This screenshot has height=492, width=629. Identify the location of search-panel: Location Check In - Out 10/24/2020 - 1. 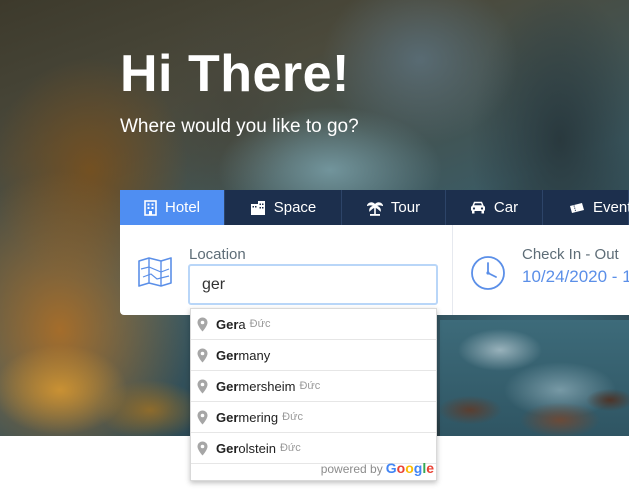
(374, 270).